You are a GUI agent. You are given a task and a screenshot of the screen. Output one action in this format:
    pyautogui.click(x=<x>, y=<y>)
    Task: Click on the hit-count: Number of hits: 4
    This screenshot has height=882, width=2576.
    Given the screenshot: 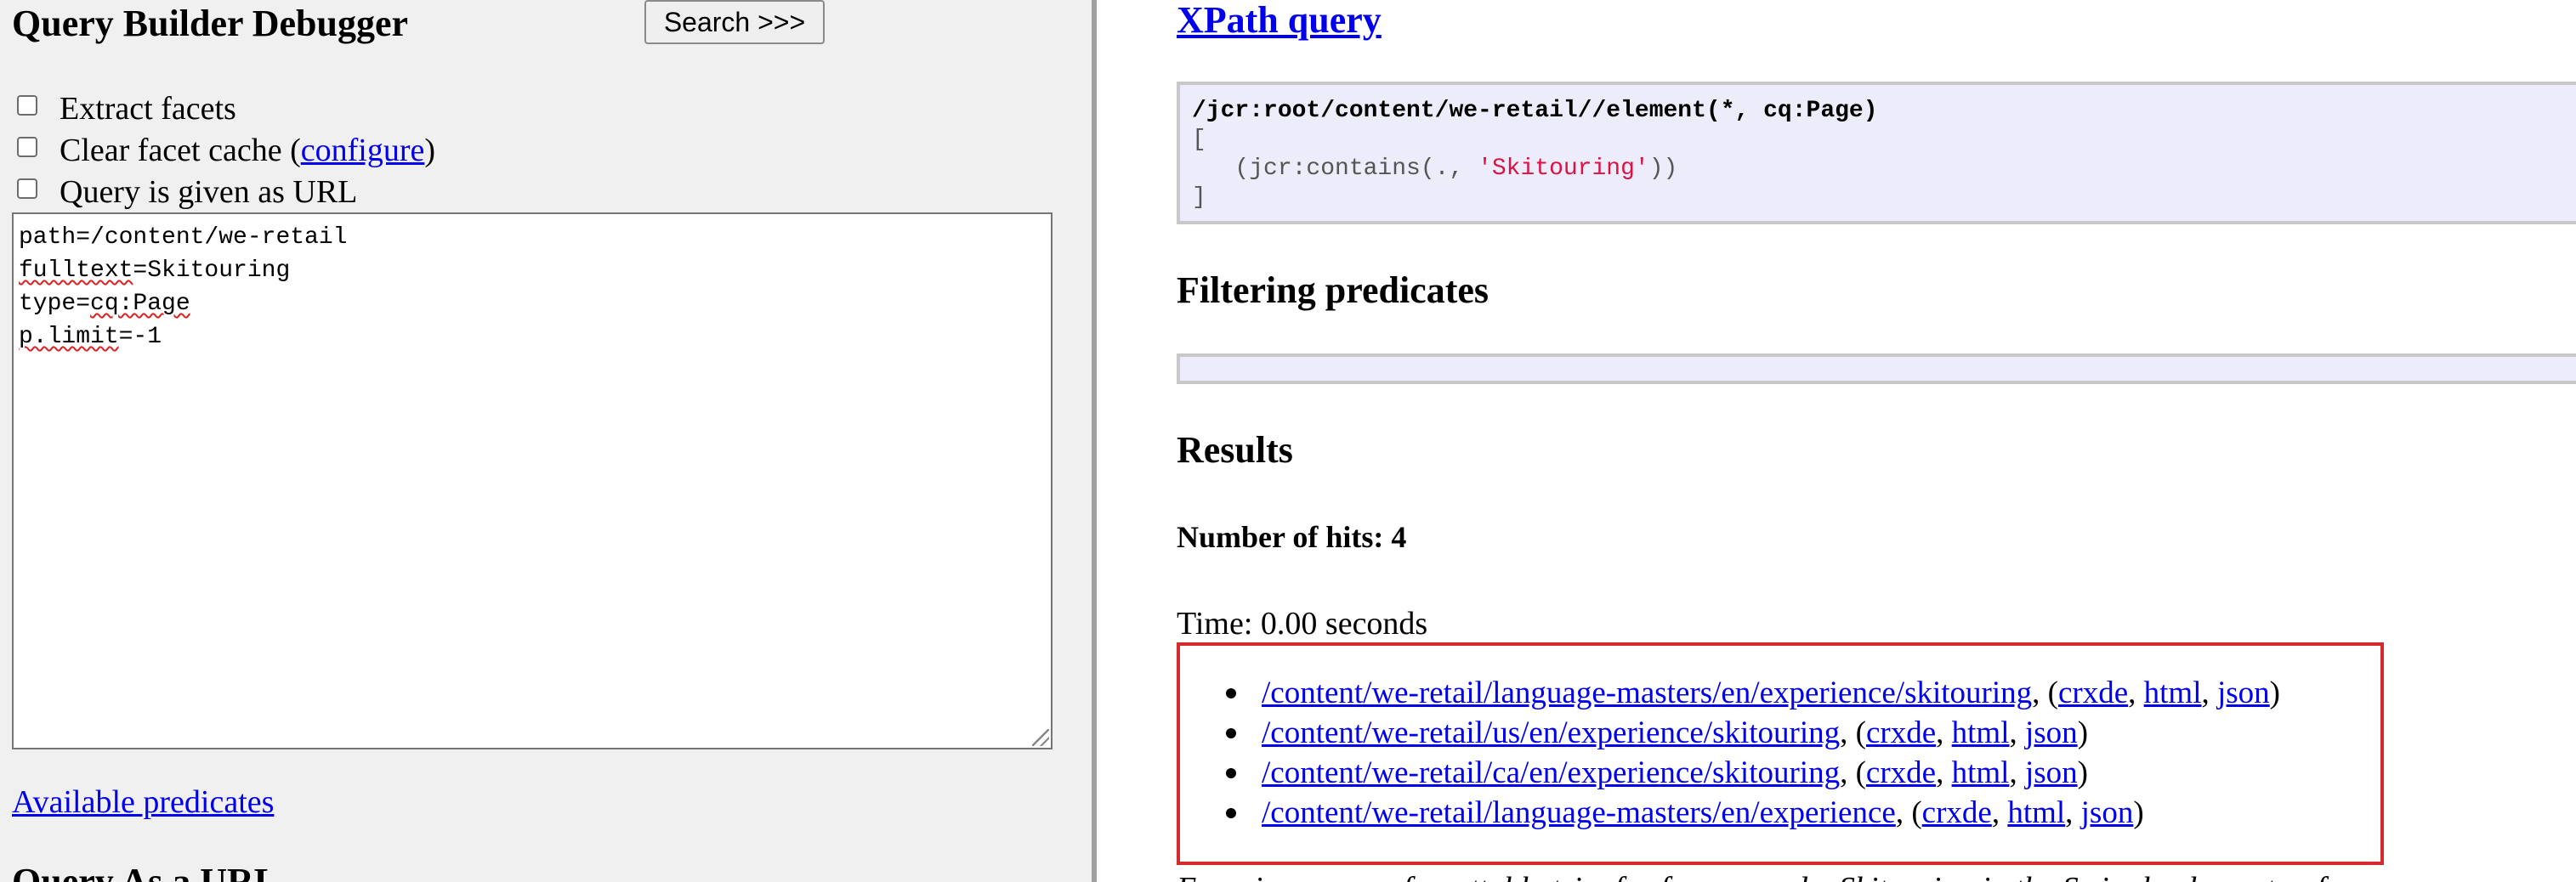 What is the action you would take?
    pyautogui.click(x=1292, y=537)
    